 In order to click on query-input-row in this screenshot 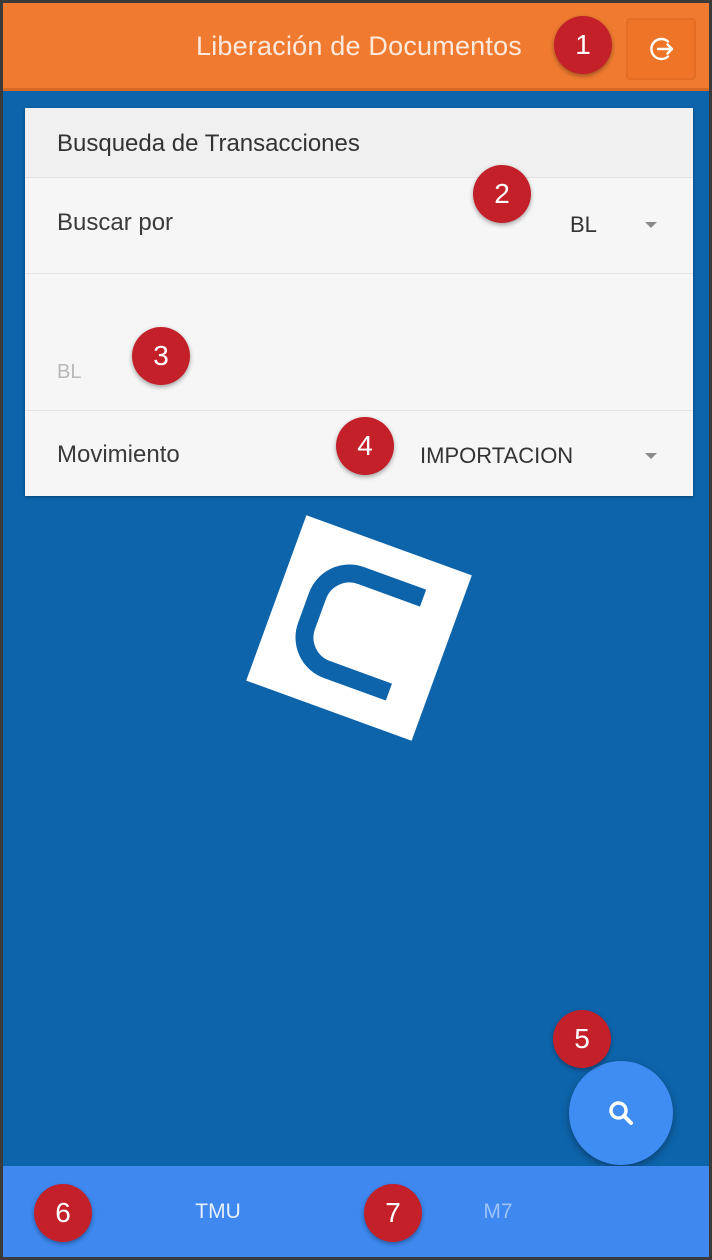, I will do `click(359, 342)`.